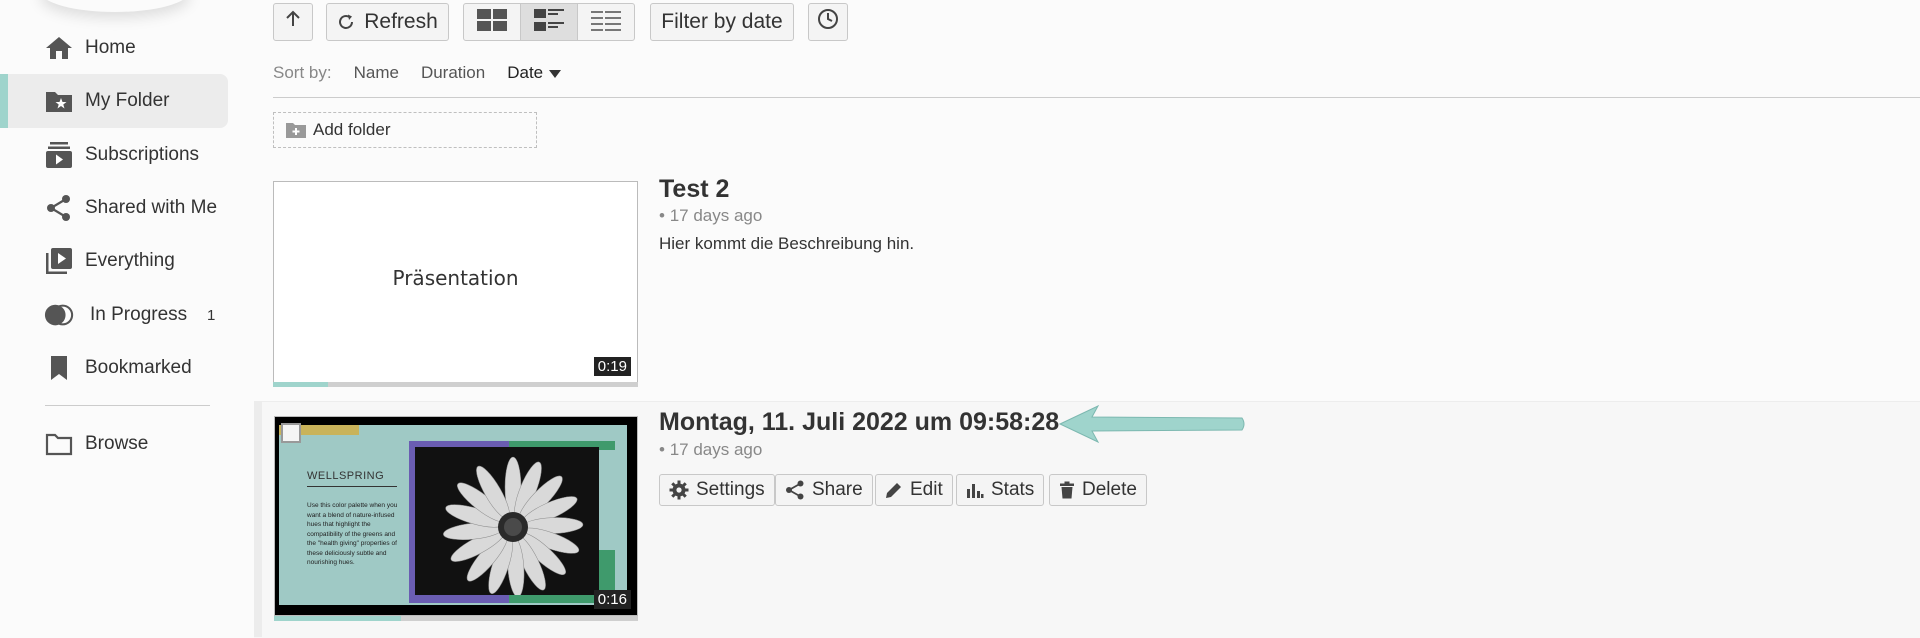 The height and width of the screenshot is (638, 1920). What do you see at coordinates (525, 72) in the screenshot?
I see `sort-date-label: Date` at bounding box center [525, 72].